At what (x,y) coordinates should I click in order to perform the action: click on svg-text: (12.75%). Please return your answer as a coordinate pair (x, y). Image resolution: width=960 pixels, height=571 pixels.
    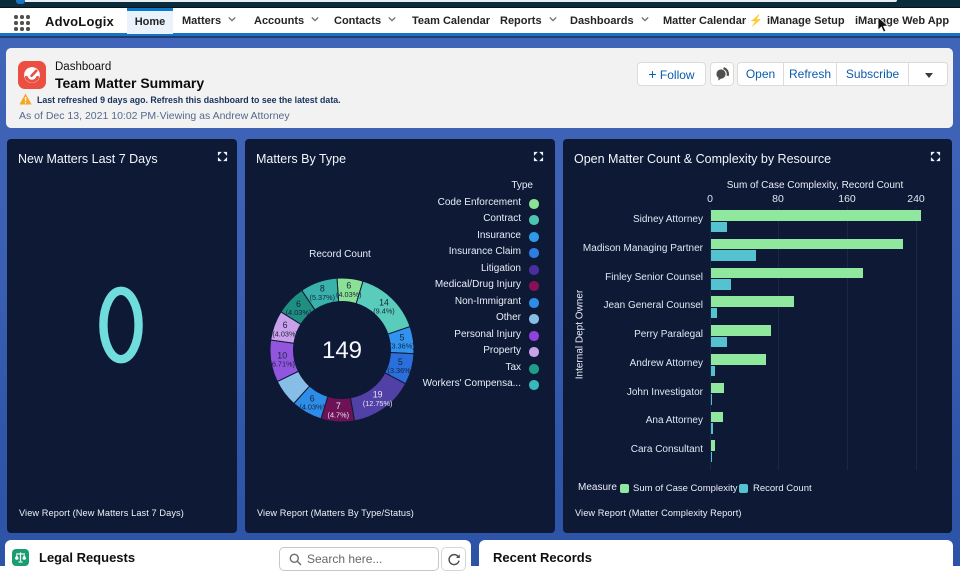
    Looking at the image, I should click on (378, 403).